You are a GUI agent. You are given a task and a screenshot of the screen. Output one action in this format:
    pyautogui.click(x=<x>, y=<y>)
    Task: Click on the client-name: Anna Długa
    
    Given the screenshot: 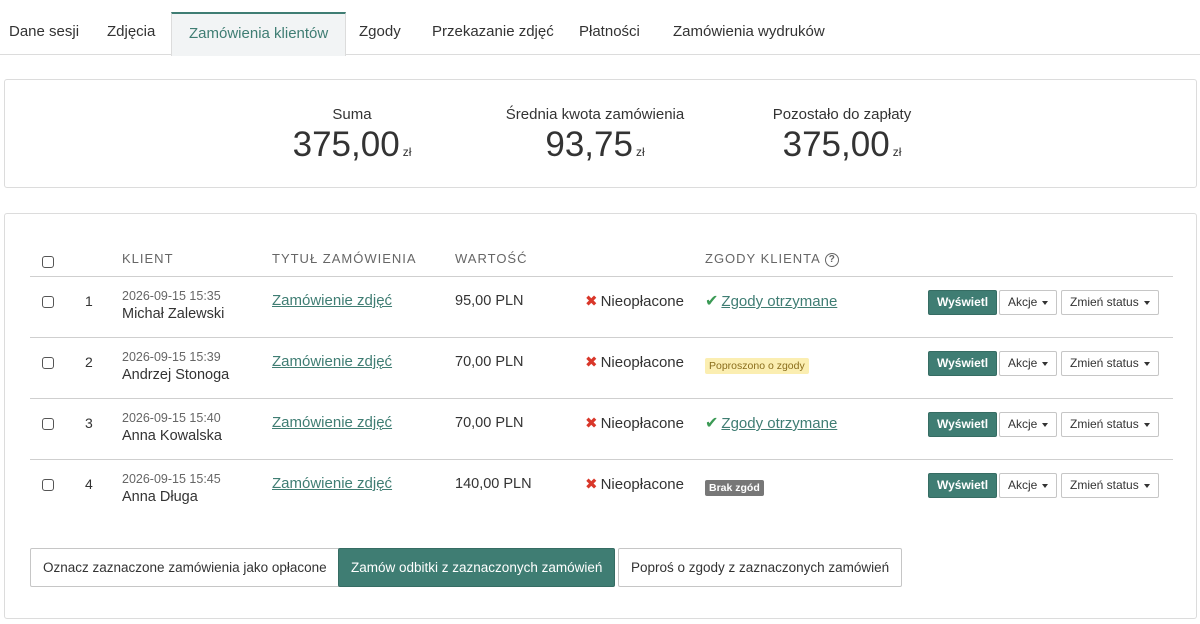 What is the action you would take?
    pyautogui.click(x=160, y=497)
    